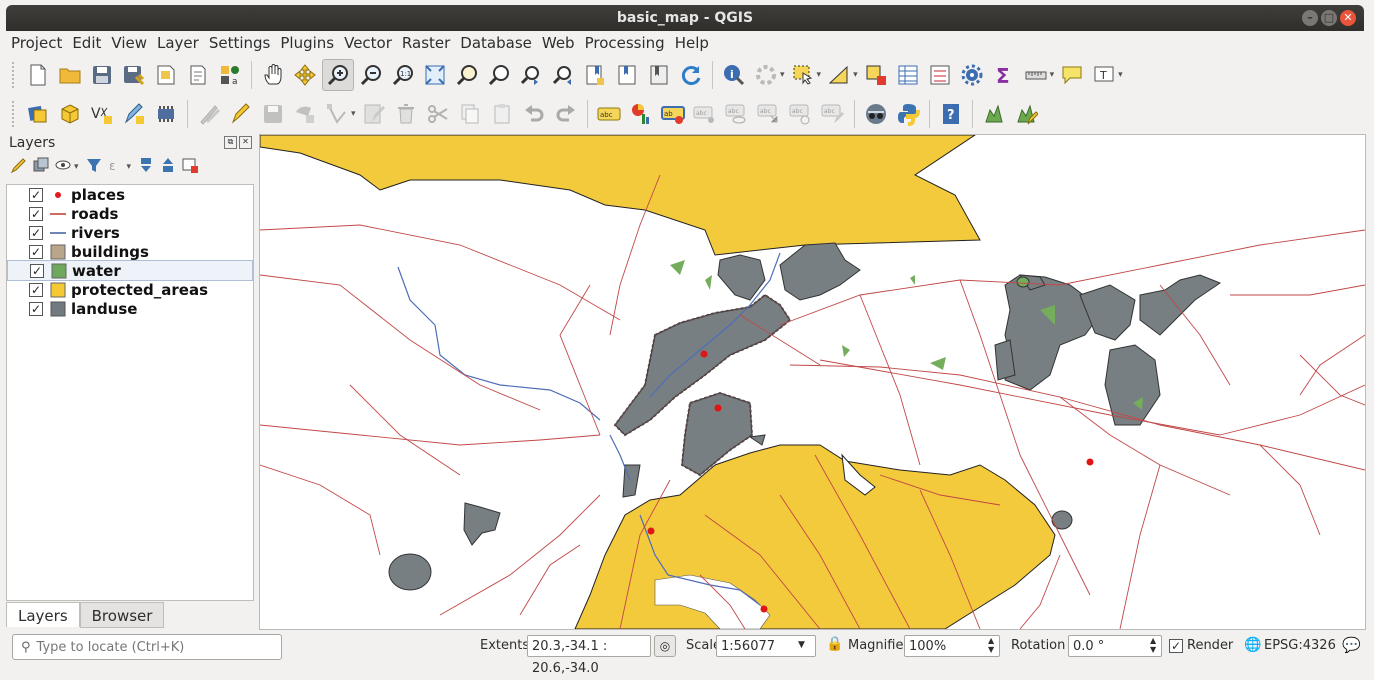 This screenshot has height=680, width=1374. What do you see at coordinates (609, 114) in the screenshot?
I see `label-tool-icon: abc` at bounding box center [609, 114].